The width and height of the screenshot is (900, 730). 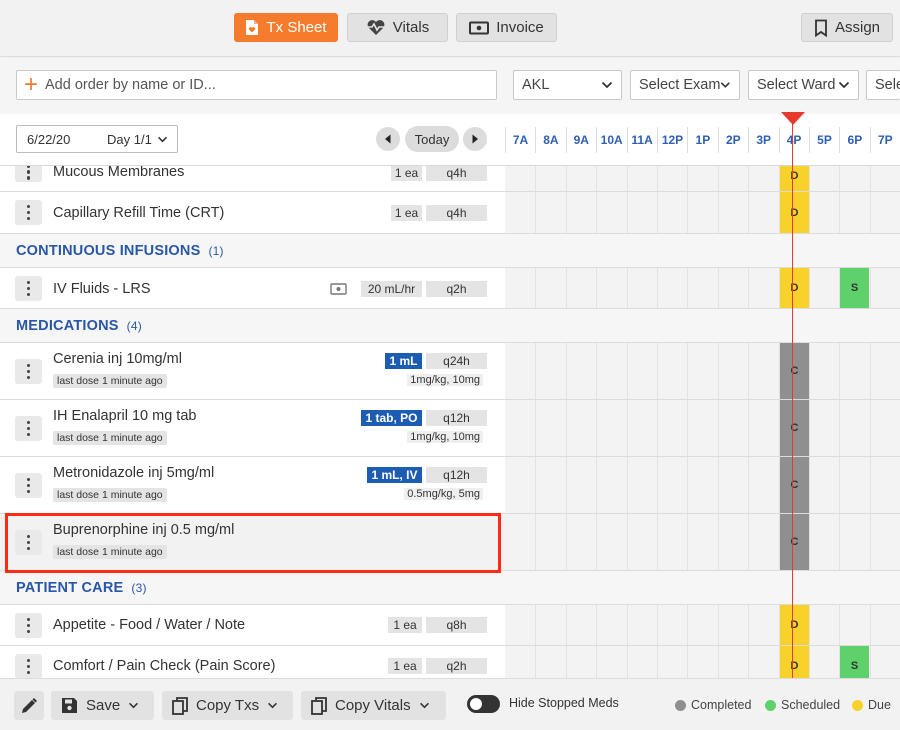 What do you see at coordinates (763, 140) in the screenshot?
I see `hour-label: 3P` at bounding box center [763, 140].